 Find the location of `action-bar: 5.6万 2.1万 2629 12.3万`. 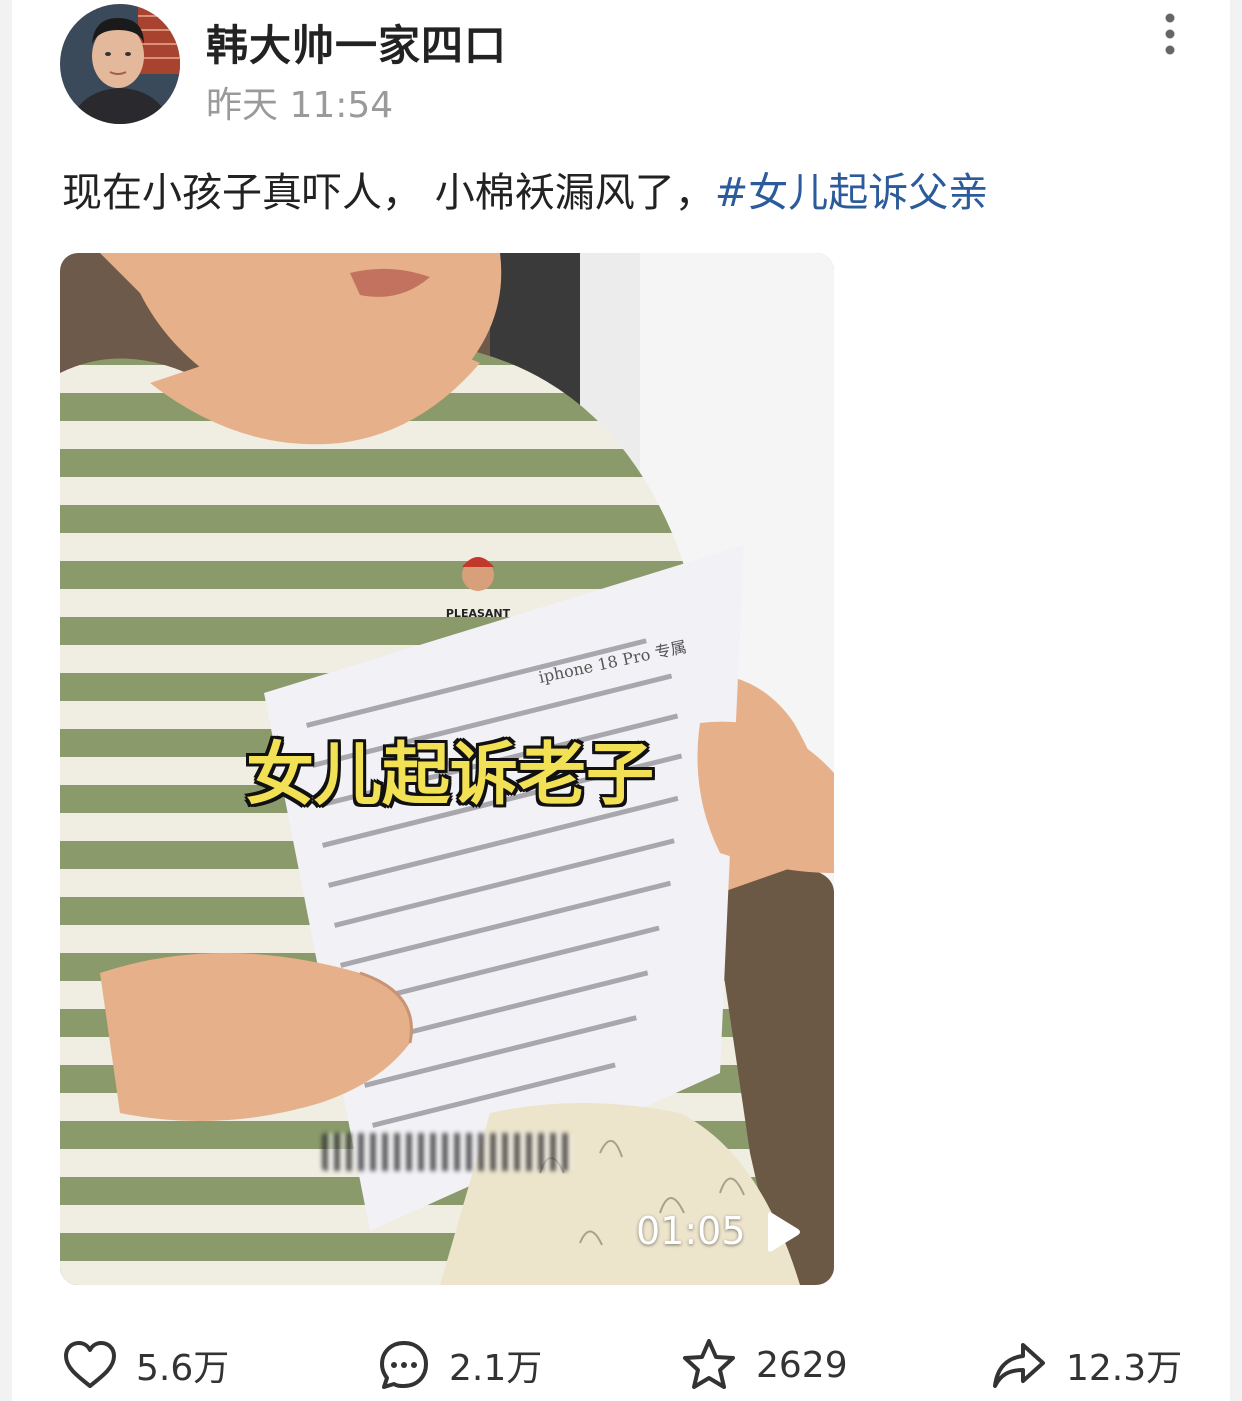

action-bar: 5.6万 2.1万 2629 12.3万 is located at coordinates (621, 1365).